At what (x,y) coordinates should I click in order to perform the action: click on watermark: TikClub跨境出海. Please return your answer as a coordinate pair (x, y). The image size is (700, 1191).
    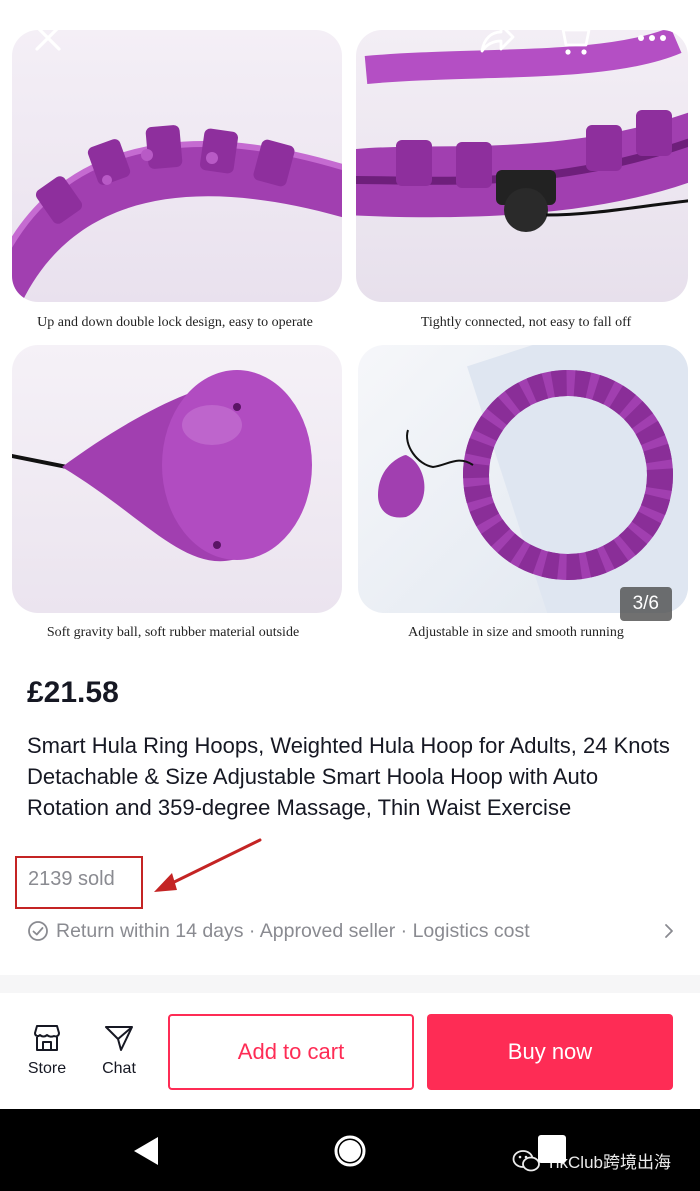
    Looking at the image, I should click on (591, 1160).